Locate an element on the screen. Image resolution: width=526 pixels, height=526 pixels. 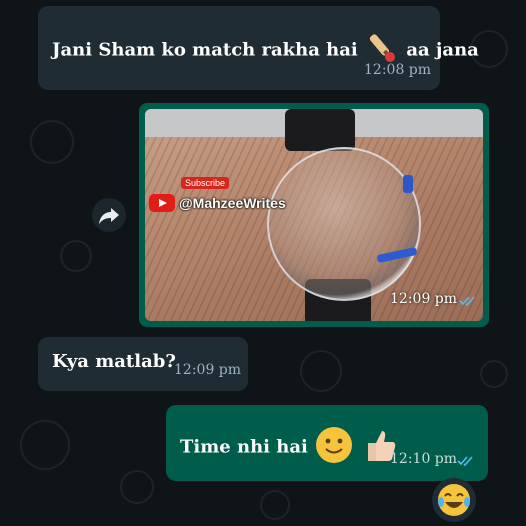
watch-strap-top is located at coordinates (320, 130).